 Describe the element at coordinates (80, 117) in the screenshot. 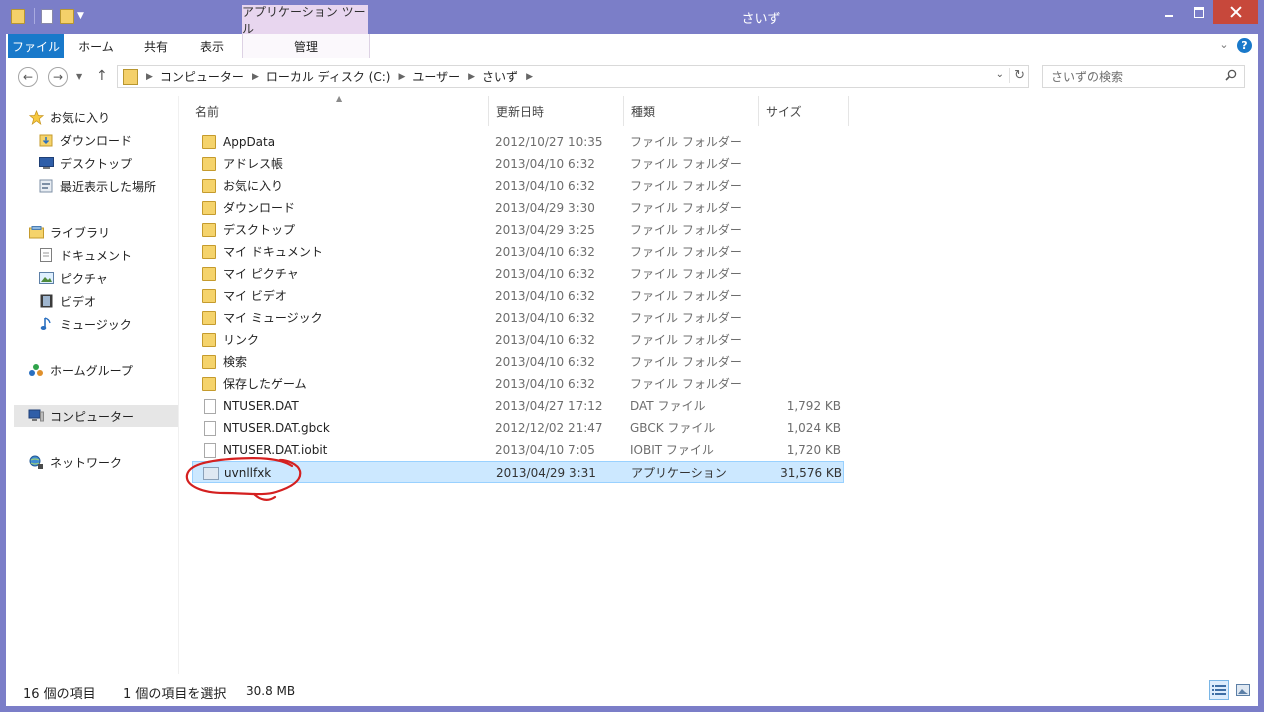

I see `nav-label: お気に入り` at that location.